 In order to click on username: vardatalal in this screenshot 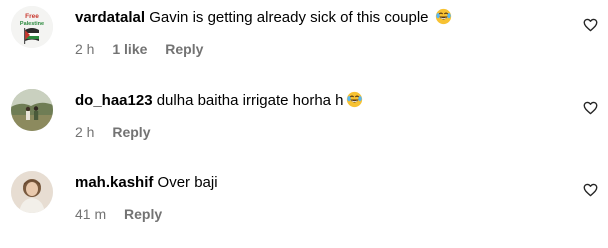, I will do `click(110, 17)`.